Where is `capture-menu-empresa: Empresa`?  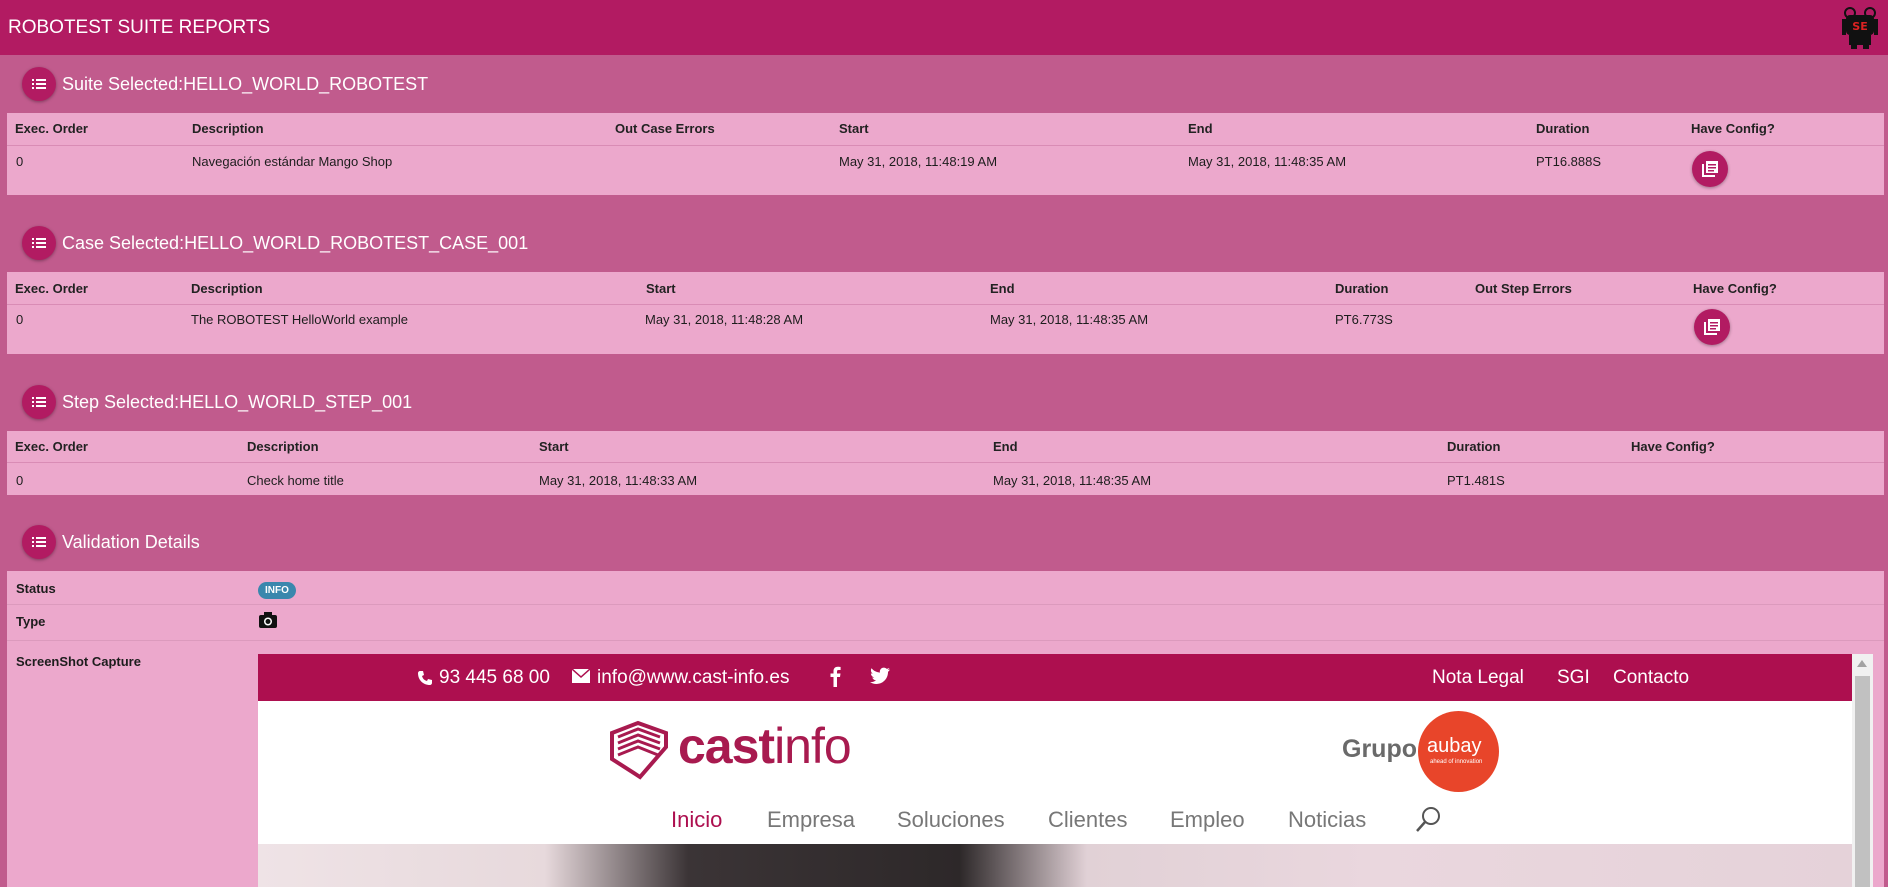 capture-menu-empresa: Empresa is located at coordinates (811, 819).